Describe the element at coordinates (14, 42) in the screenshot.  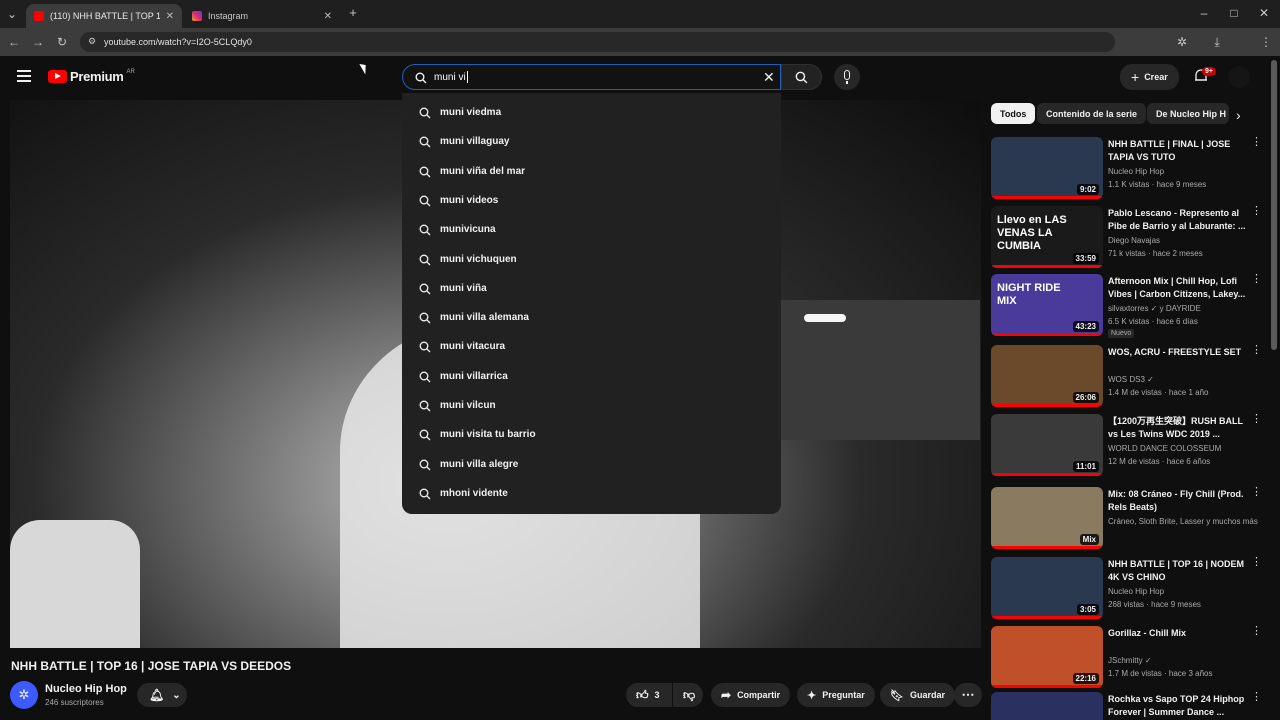
I see `back-icon: ←` at that location.